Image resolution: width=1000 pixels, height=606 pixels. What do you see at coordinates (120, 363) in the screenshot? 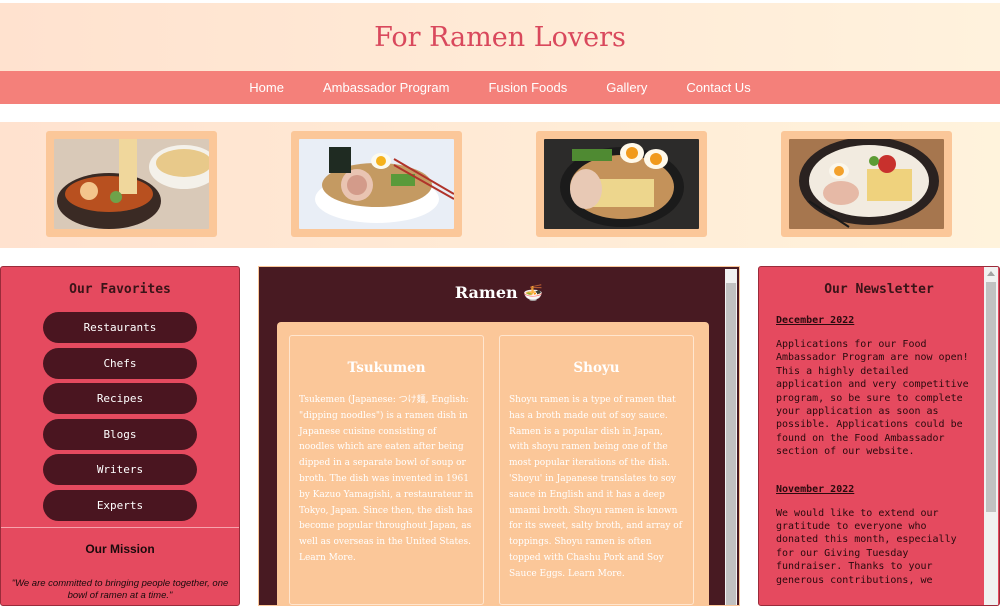
I see `chefs-button: Chefs` at bounding box center [120, 363].